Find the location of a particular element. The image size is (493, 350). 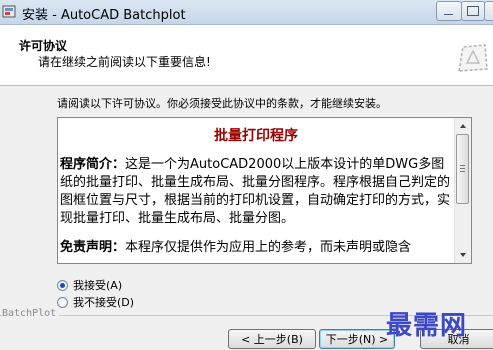

accept-option: 我接受(A) is located at coordinates (89, 285).